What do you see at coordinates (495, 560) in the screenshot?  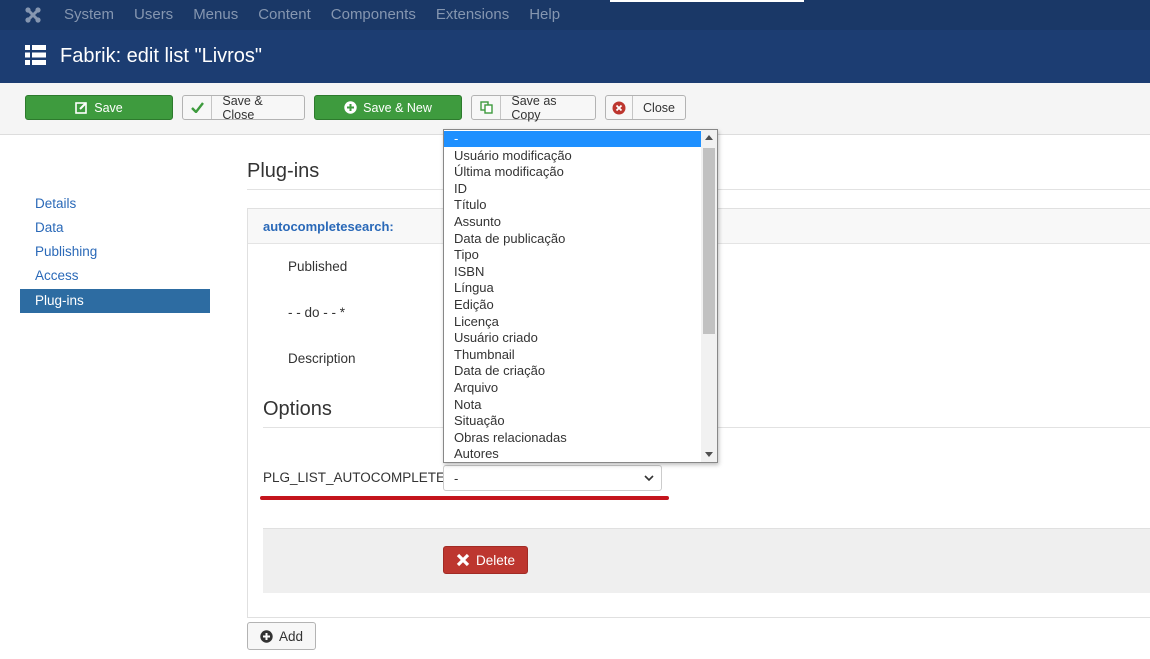 I see `delete-label: Delete` at bounding box center [495, 560].